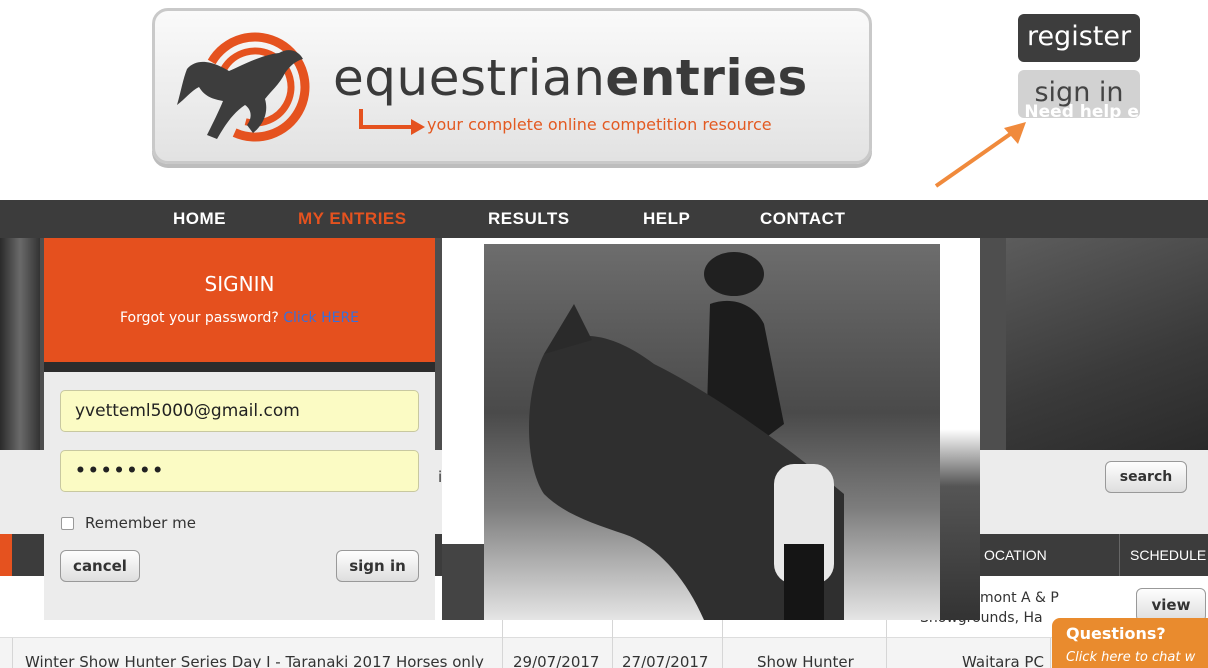 This screenshot has height=668, width=1208. I want to click on row2-event-type: Show Hunter, so click(805, 660).